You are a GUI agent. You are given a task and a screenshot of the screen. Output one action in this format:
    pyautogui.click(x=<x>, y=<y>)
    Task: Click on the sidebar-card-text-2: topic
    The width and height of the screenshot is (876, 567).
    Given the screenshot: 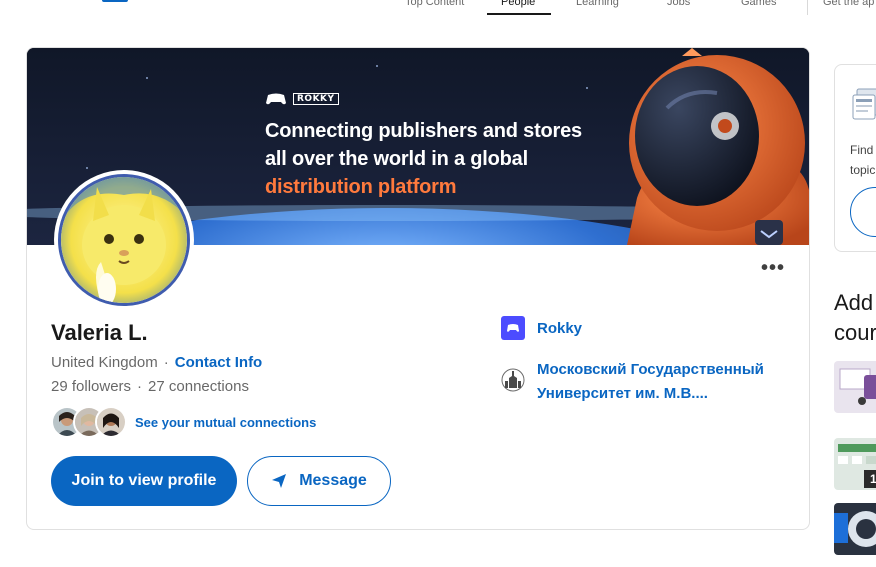 What is the action you would take?
    pyautogui.click(x=863, y=170)
    